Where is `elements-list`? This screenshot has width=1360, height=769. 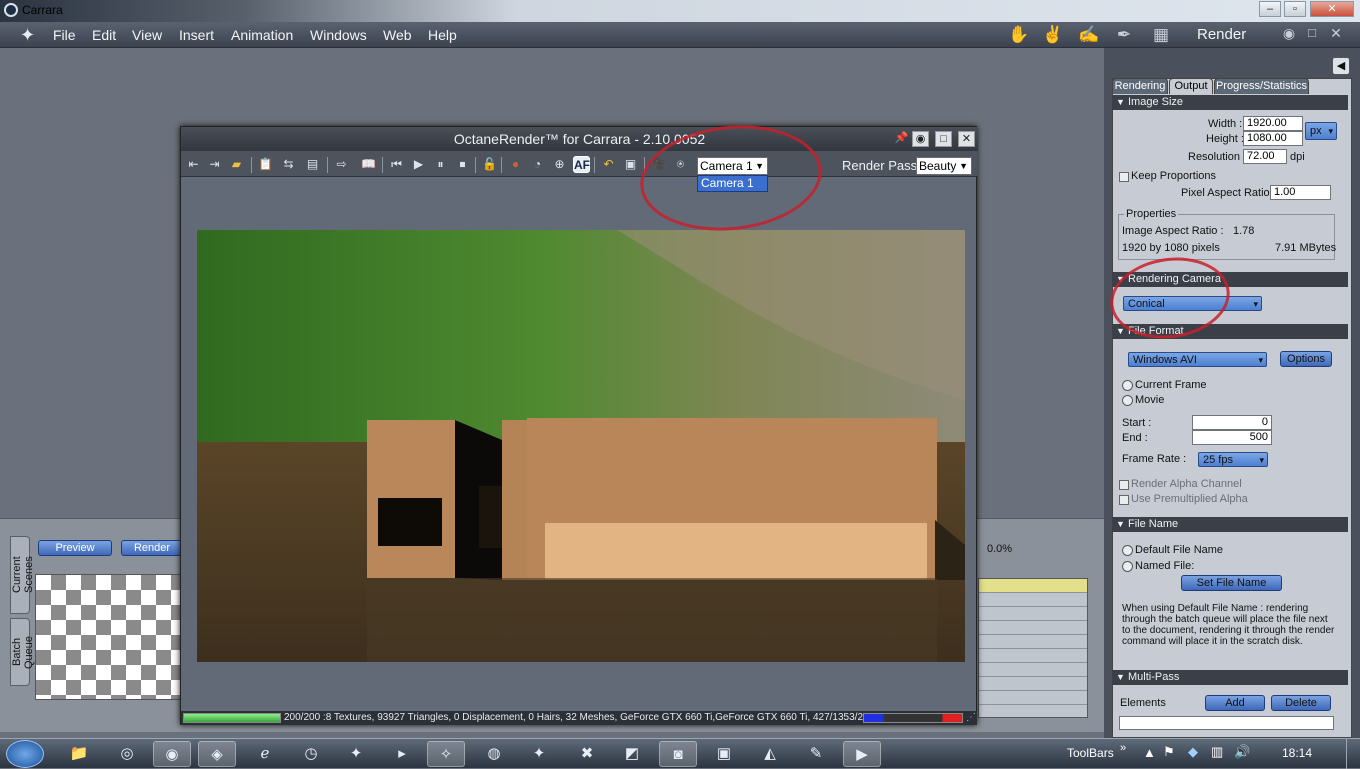
elements-list is located at coordinates (1226, 723).